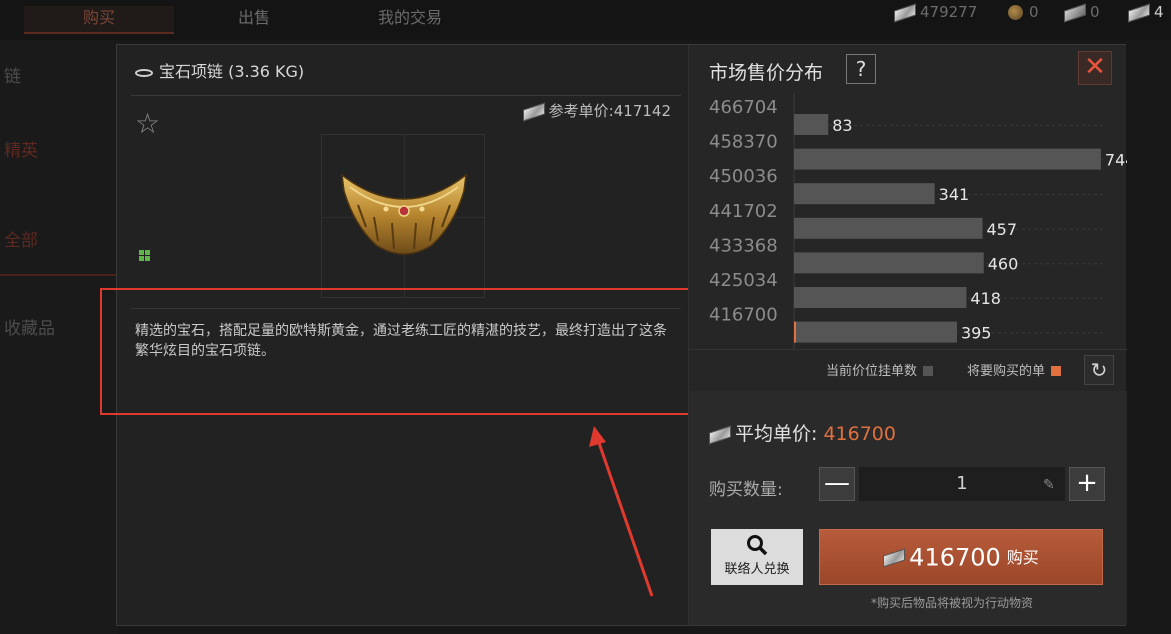 This screenshot has width=1171, height=634. What do you see at coordinates (254, 20) in the screenshot?
I see `tab-sell: 出售` at bounding box center [254, 20].